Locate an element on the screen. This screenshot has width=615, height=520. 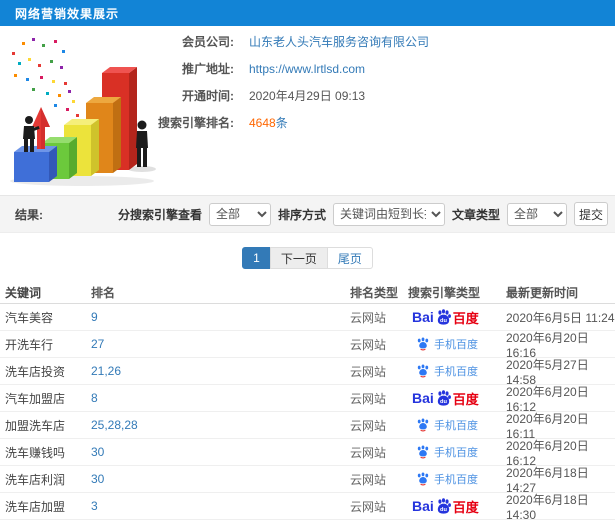
engine-rank-value: 4648条 is located at coordinates (268, 122).